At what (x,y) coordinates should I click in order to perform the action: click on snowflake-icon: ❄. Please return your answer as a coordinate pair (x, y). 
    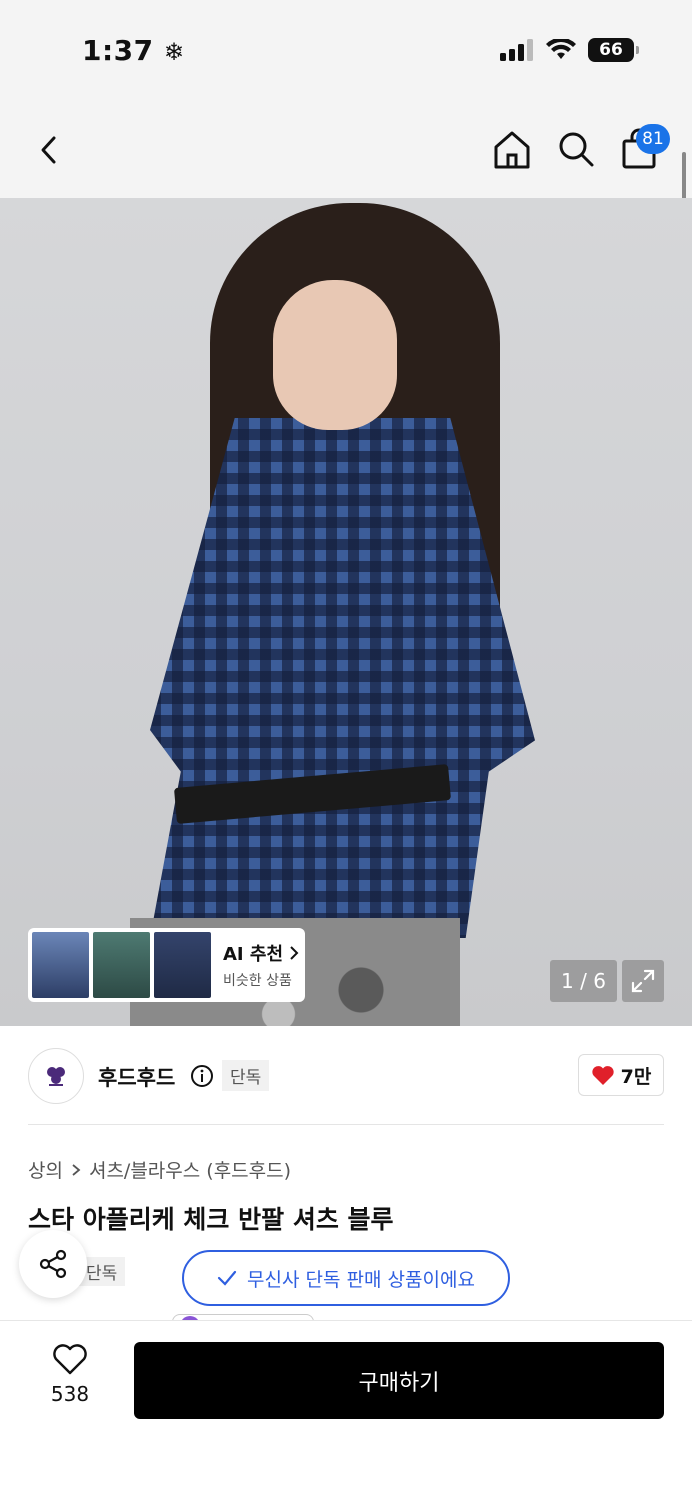
    Looking at the image, I should click on (174, 52).